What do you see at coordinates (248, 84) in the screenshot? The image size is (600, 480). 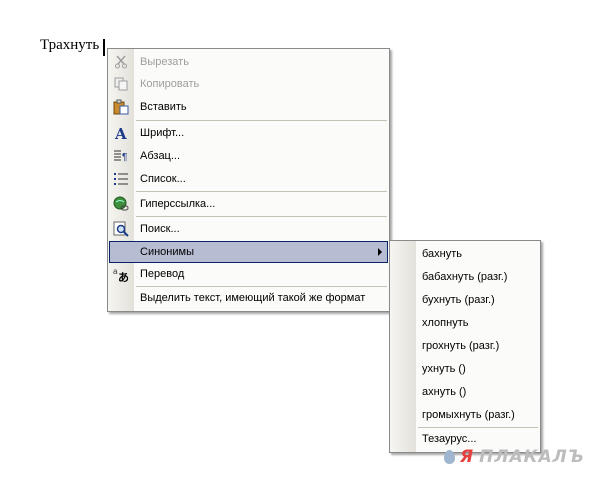 I see `menu-item-copy: Копировать` at bounding box center [248, 84].